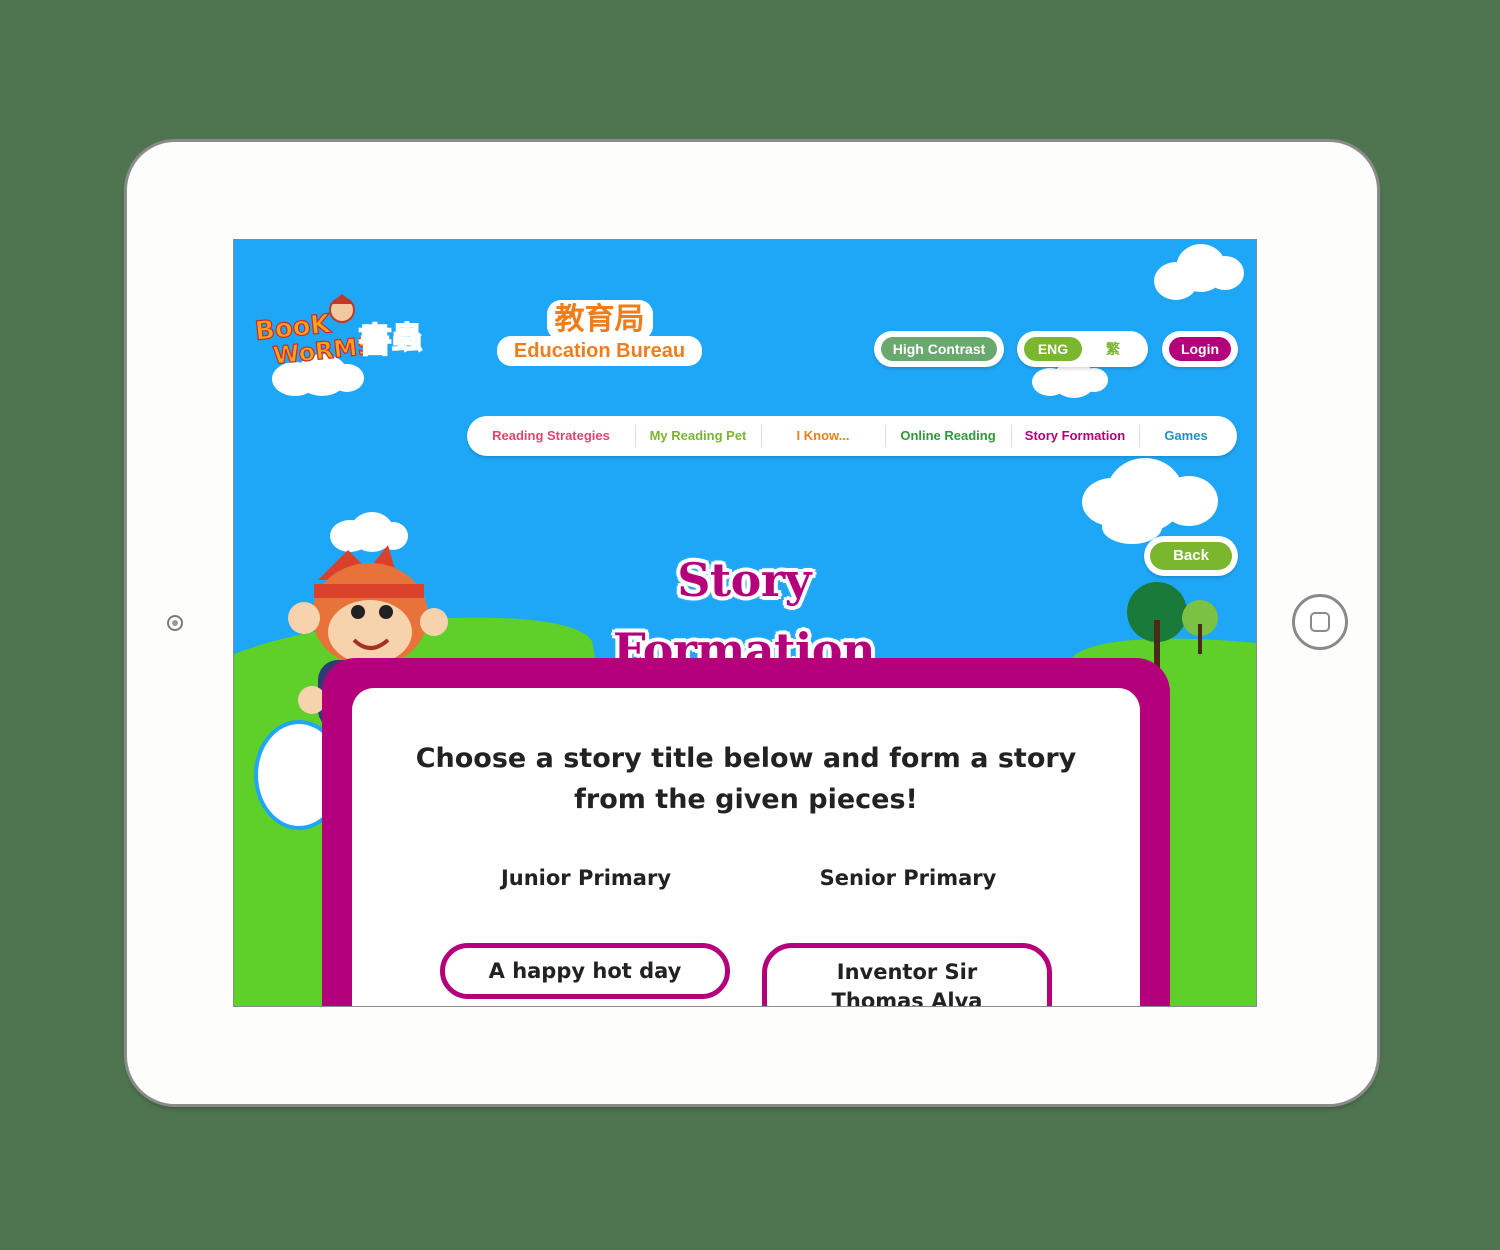 This screenshot has width=1500, height=1250. What do you see at coordinates (356, 337) in the screenshot?
I see `bookworms-logo: BooK WoRMS 書 蟲` at bounding box center [356, 337].